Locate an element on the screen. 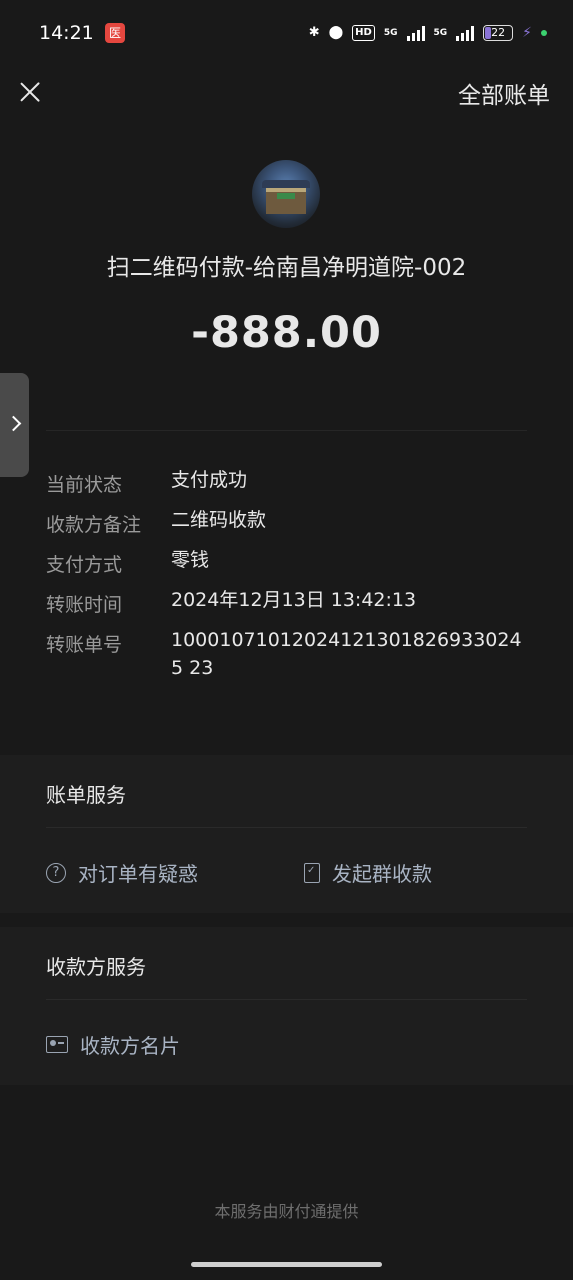  charging-icon: ⚡ is located at coordinates (527, 33).